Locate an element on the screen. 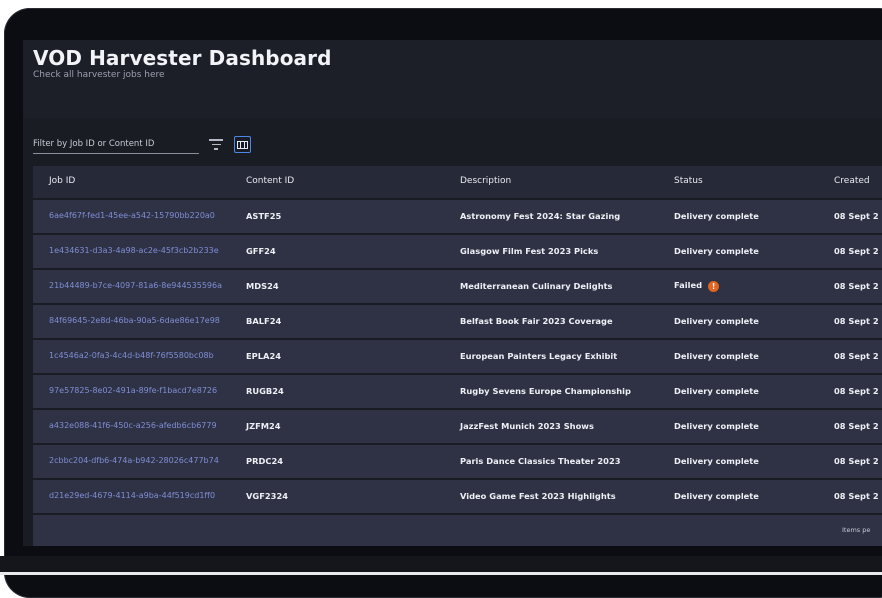  filter-input: Filter by Job ID or Content ID is located at coordinates (93, 144).